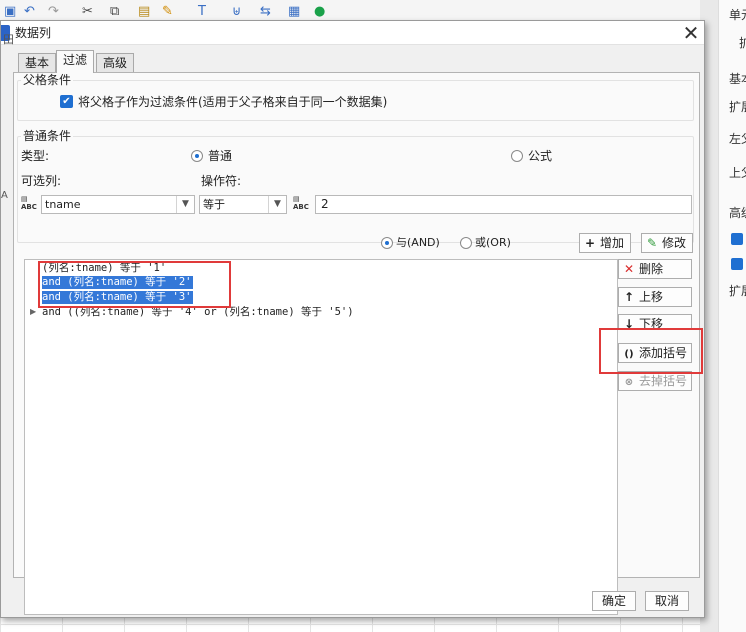 This screenshot has width=746, height=632. What do you see at coordinates (387, 243) in the screenshot?
I see `and-radio` at bounding box center [387, 243].